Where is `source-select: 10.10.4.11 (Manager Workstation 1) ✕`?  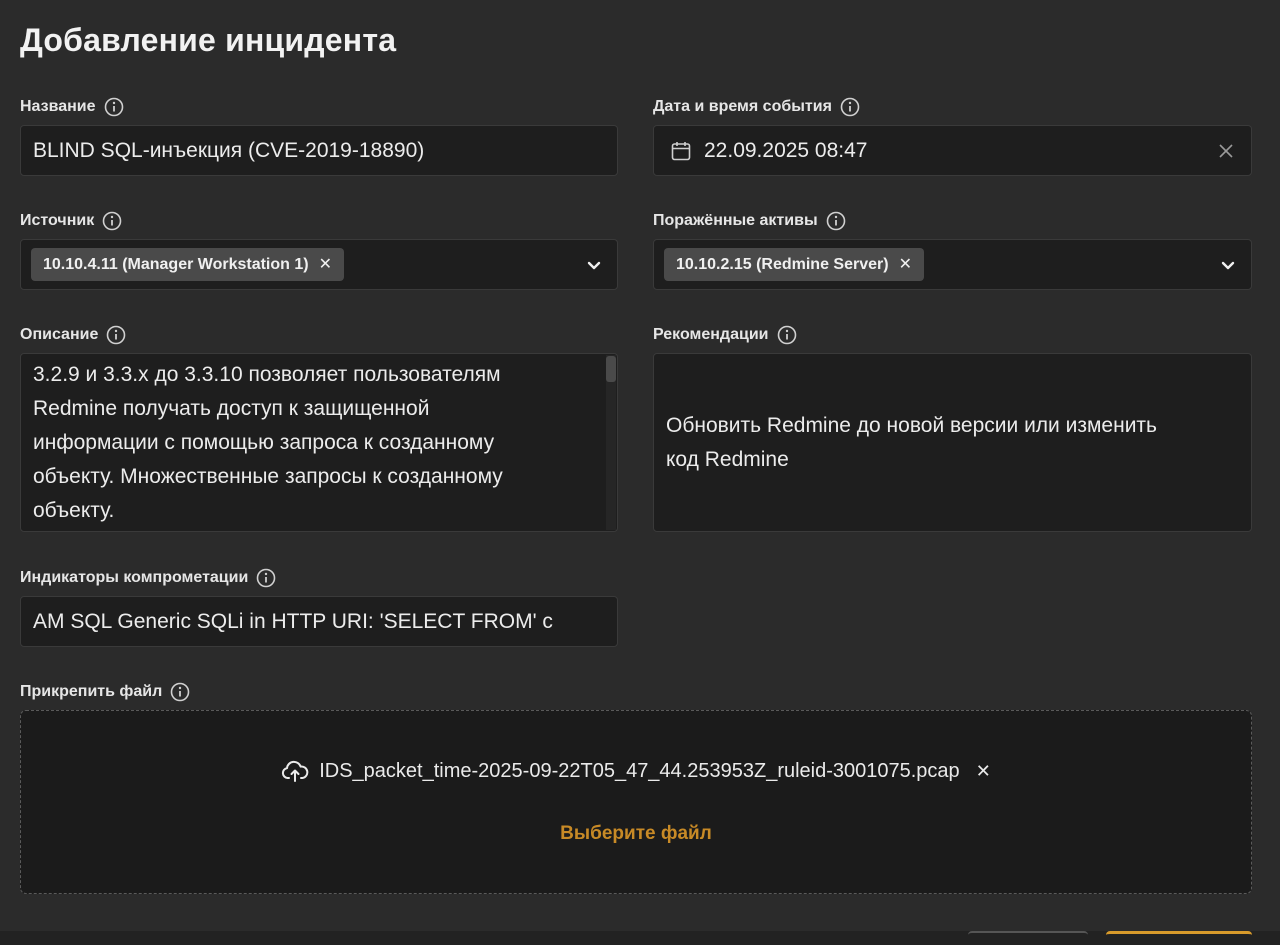
source-select: 10.10.4.11 (Manager Workstation 1) ✕ is located at coordinates (319, 264).